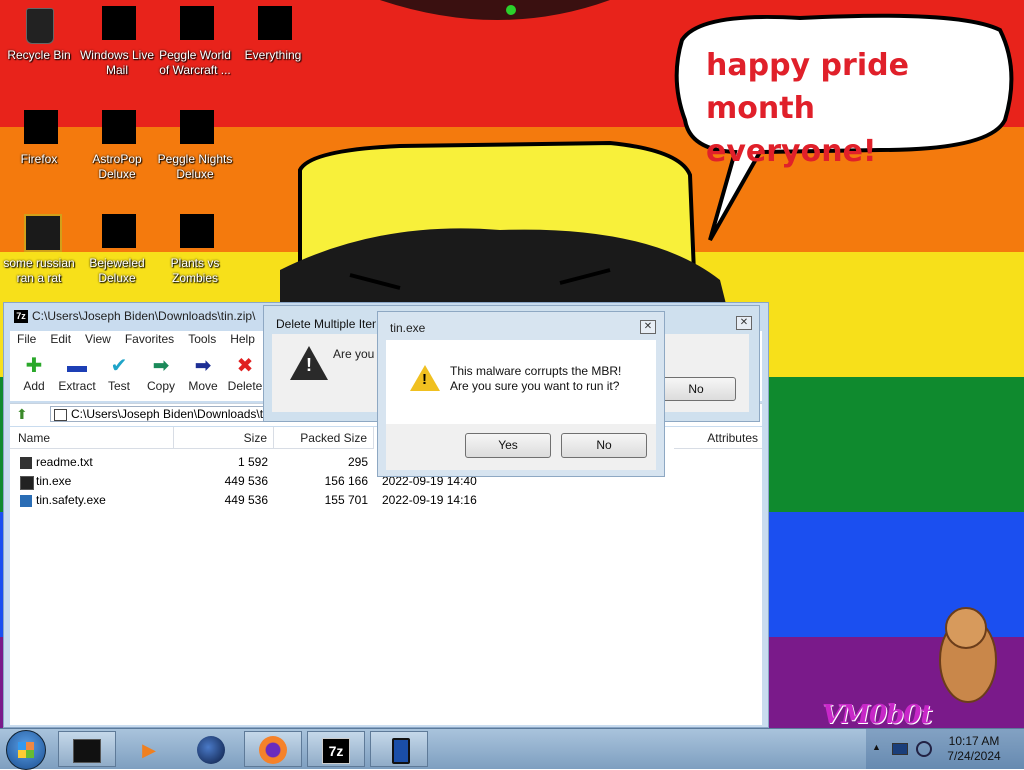 The height and width of the screenshot is (770, 1024). Describe the element at coordinates (273, 55) in the screenshot. I see `desktop-icon-label: Everything` at that location.